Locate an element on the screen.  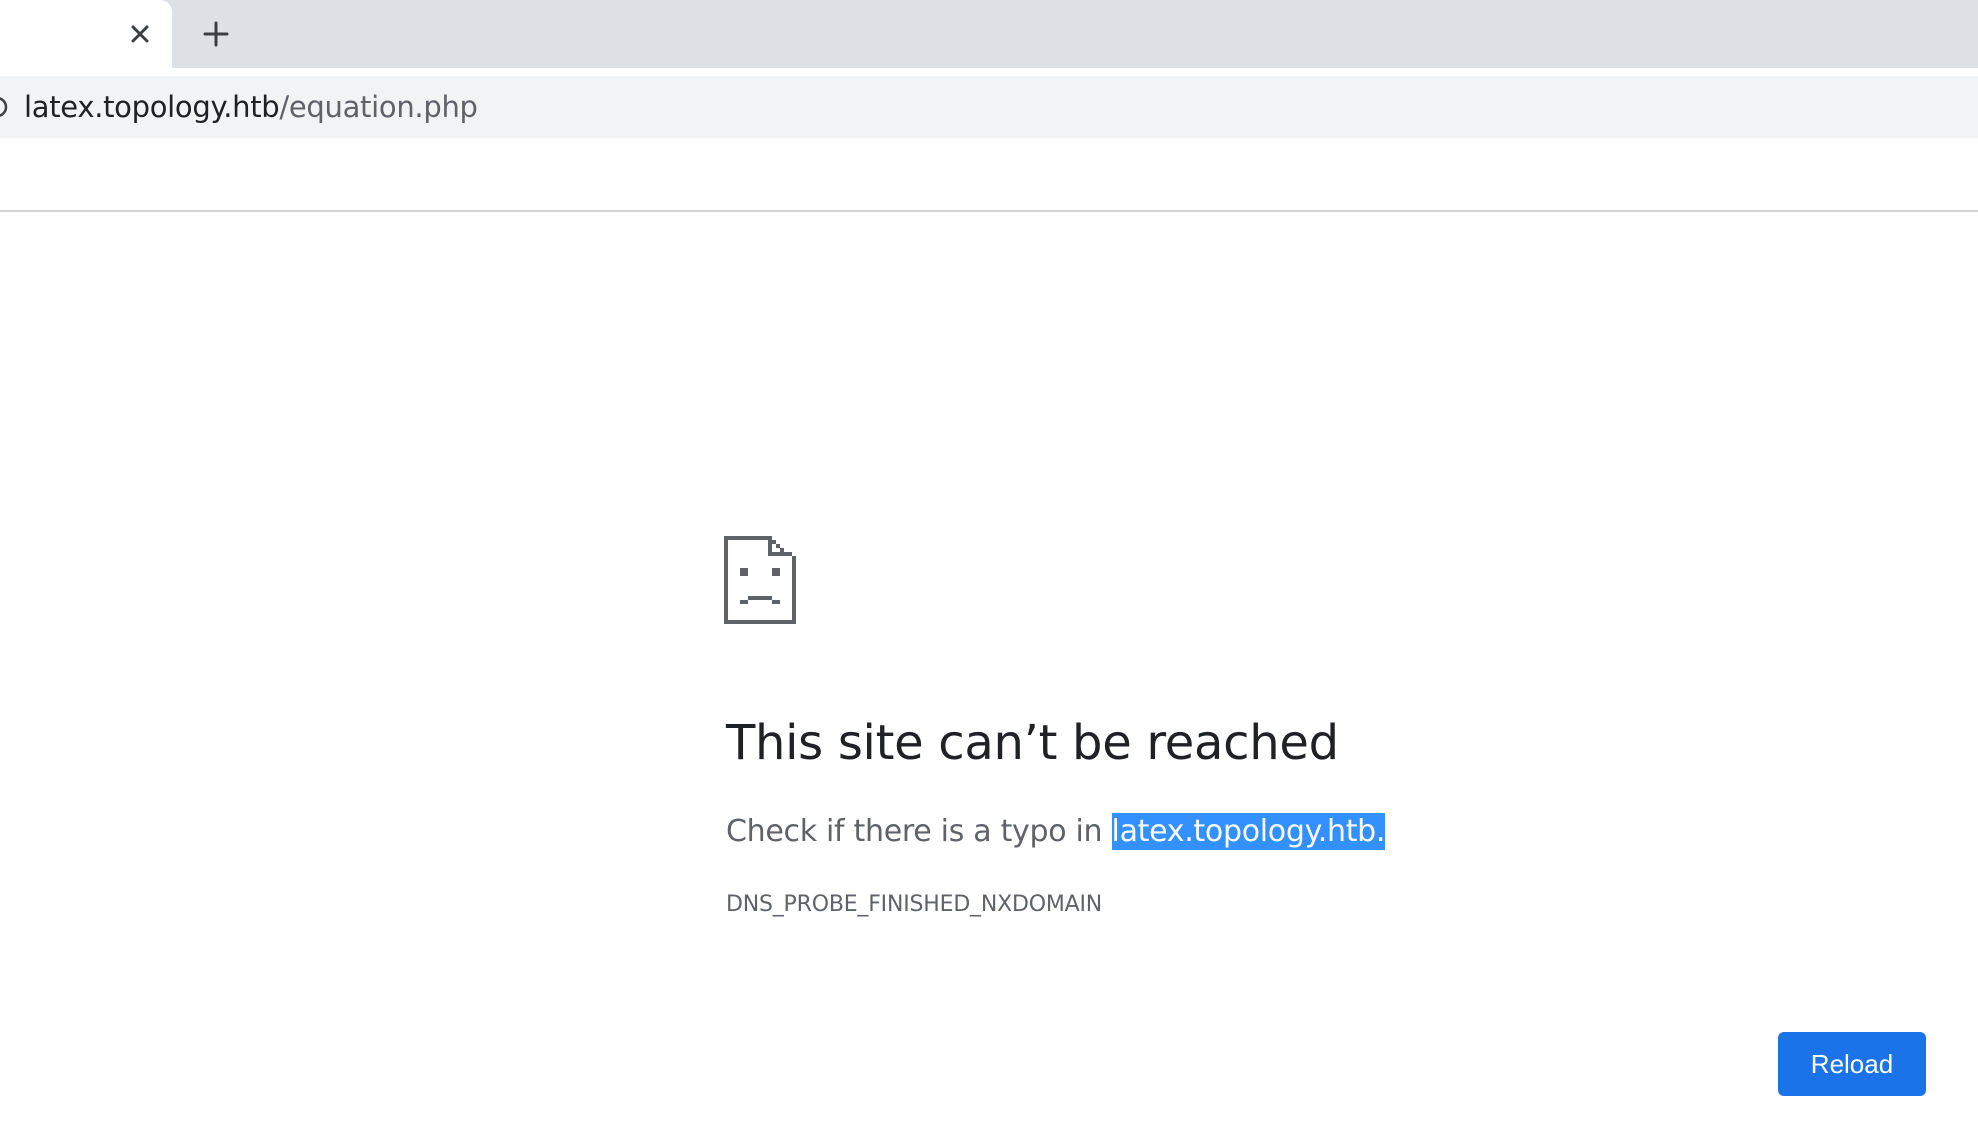
plus-icon is located at coordinates (216, 34).